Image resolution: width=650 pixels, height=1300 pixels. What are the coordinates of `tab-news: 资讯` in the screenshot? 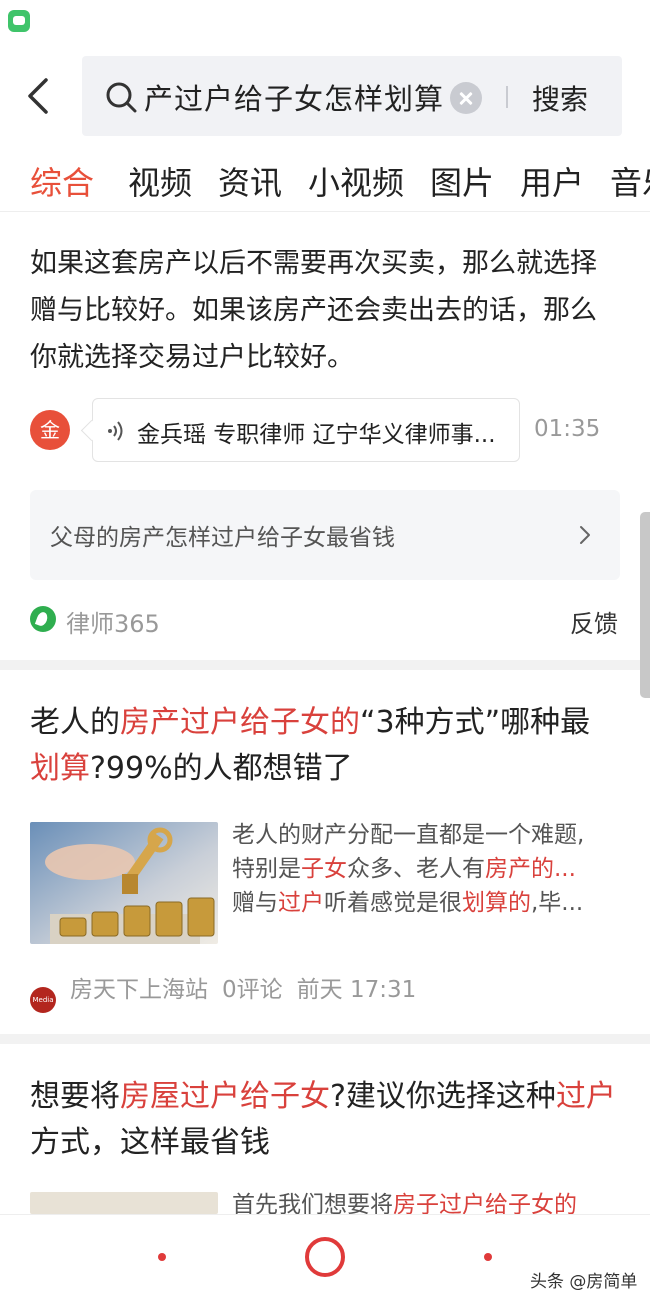 It's located at (250, 181).